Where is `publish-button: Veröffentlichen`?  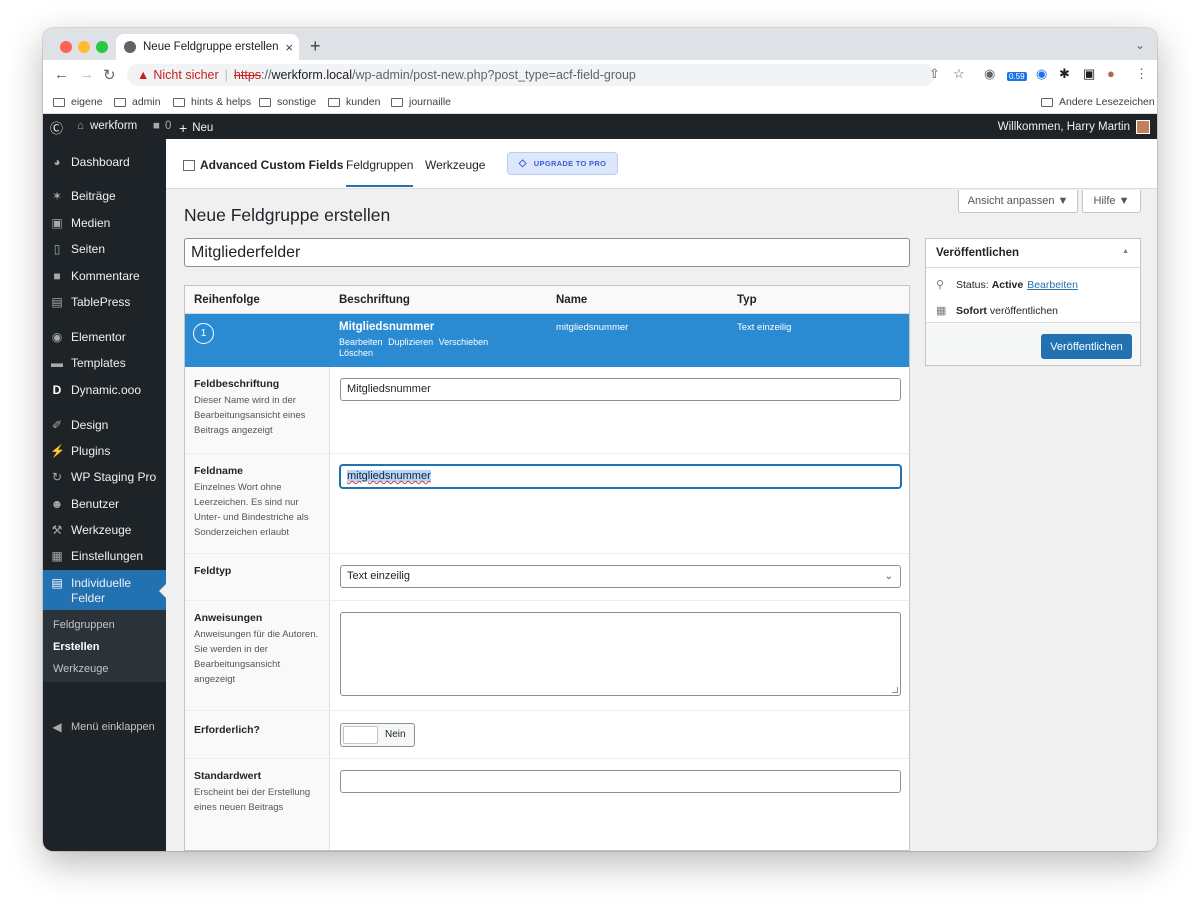
publish-button: Veröffentlichen is located at coordinates (1086, 346).